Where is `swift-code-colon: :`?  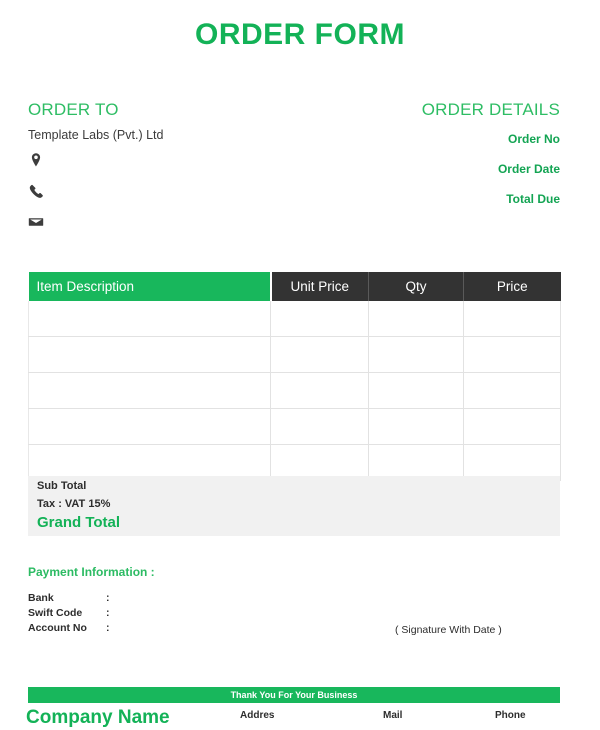 swift-code-colon: : is located at coordinates (108, 613).